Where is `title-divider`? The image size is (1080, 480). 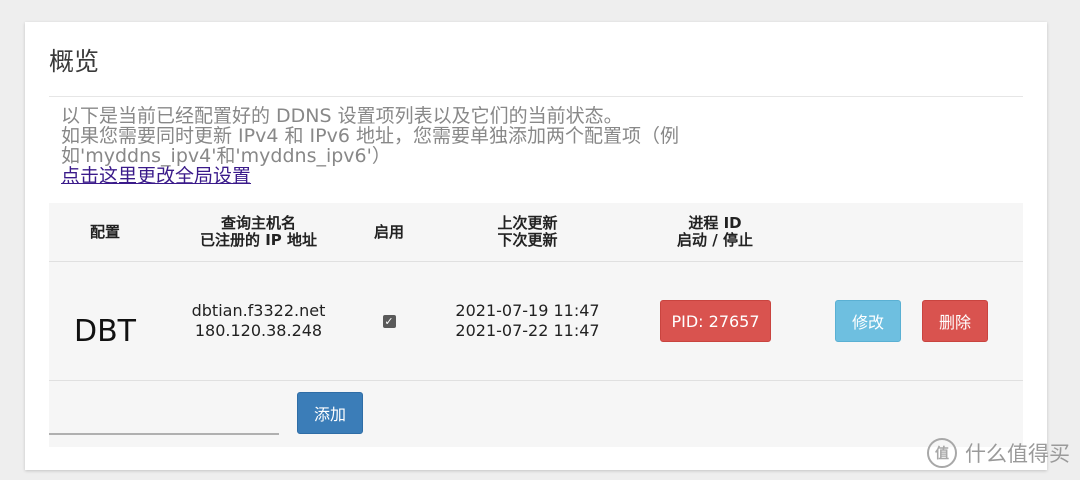 title-divider is located at coordinates (536, 96).